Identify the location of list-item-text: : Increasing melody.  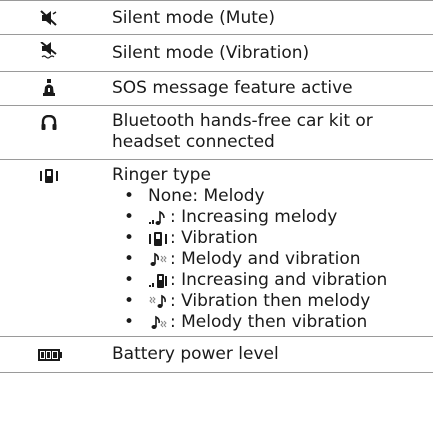
(254, 217).